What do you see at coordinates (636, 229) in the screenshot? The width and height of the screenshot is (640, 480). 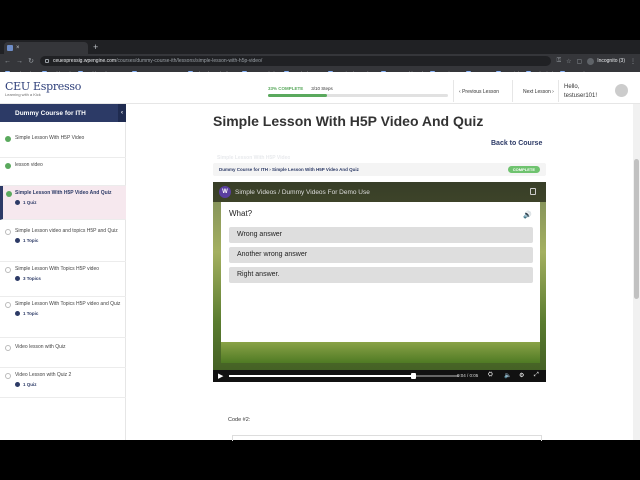 I see `scrollbar-thumb` at bounding box center [636, 229].